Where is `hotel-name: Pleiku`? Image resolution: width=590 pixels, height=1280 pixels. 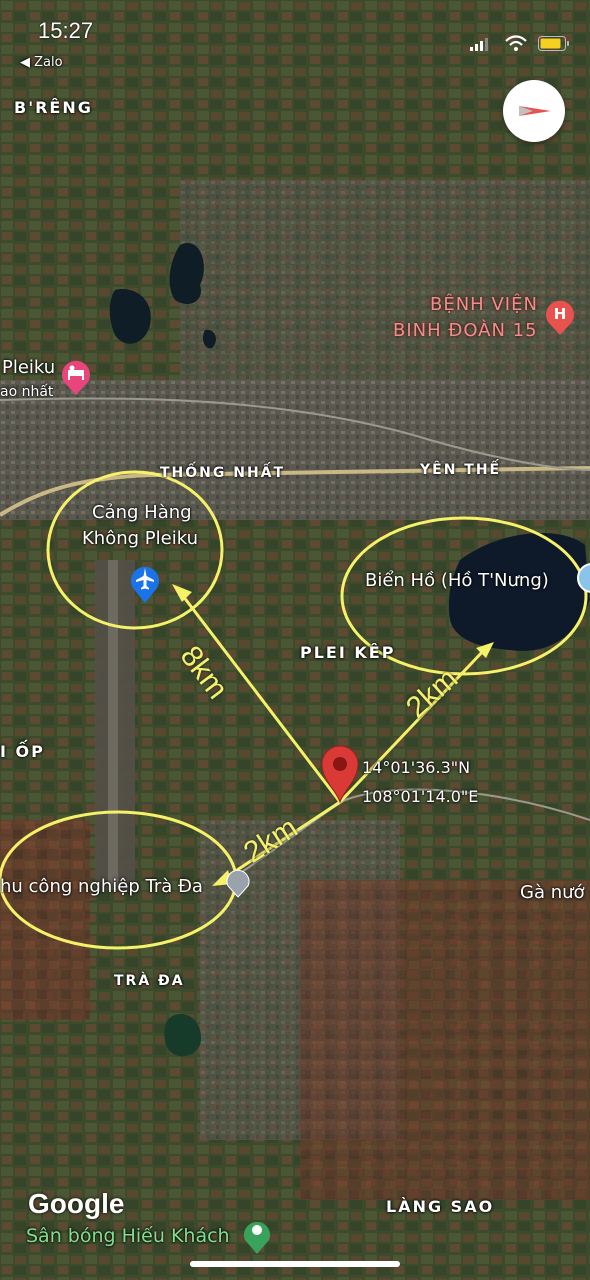
hotel-name: Pleiku is located at coordinates (29, 367).